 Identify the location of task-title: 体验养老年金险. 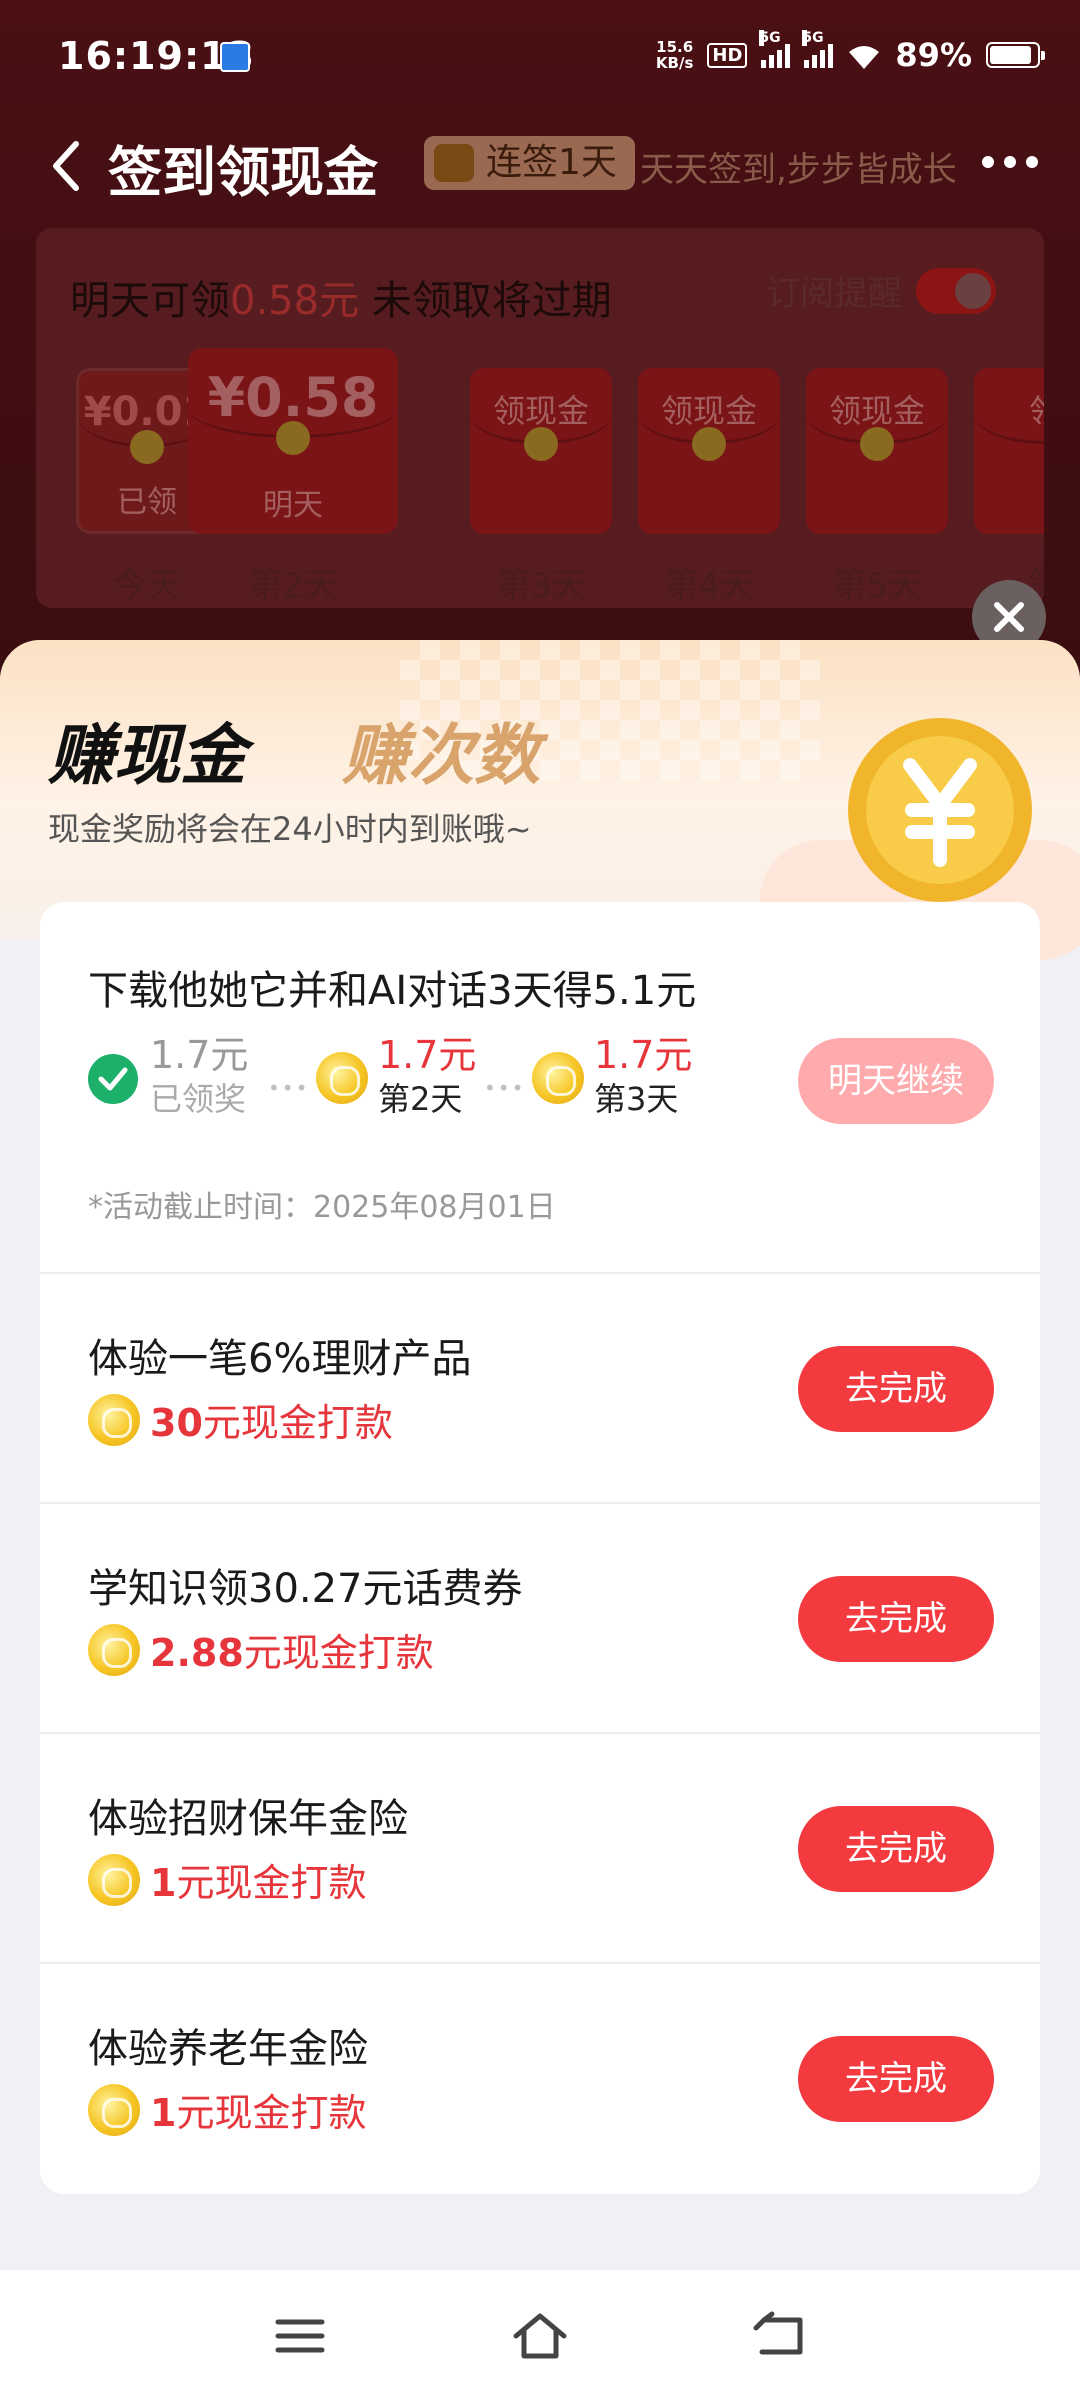
(228, 2049).